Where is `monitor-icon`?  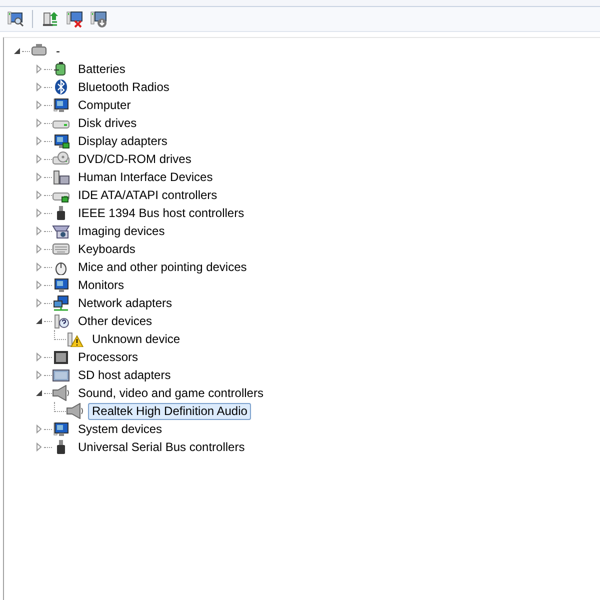 monitor-icon is located at coordinates (61, 285).